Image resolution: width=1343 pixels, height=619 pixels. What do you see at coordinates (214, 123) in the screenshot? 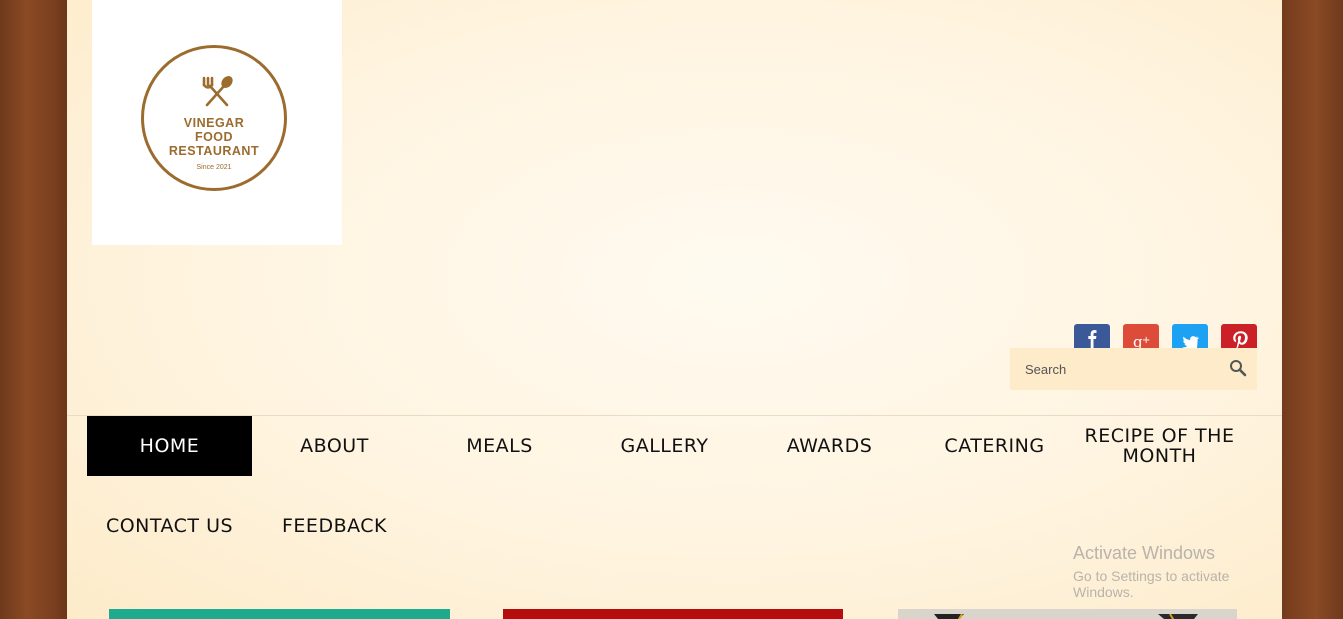
I see `logo-line-1: VINEGAR` at bounding box center [214, 123].